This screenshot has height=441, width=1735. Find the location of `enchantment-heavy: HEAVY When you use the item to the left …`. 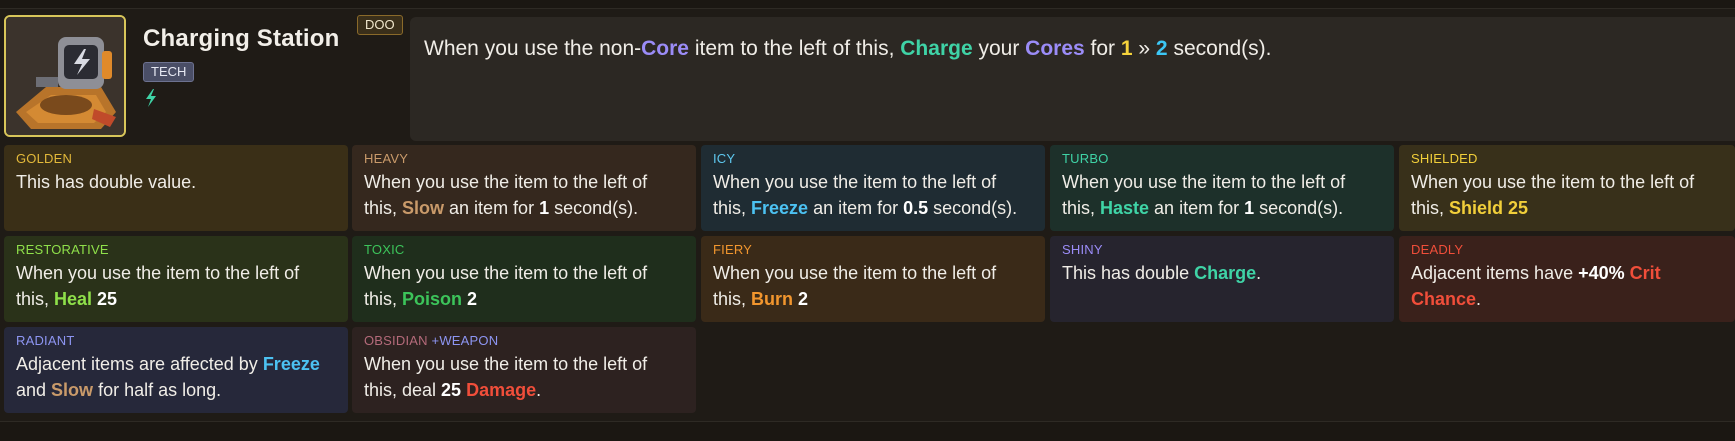

enchantment-heavy: HEAVY When you use the item to the left … is located at coordinates (524, 188).